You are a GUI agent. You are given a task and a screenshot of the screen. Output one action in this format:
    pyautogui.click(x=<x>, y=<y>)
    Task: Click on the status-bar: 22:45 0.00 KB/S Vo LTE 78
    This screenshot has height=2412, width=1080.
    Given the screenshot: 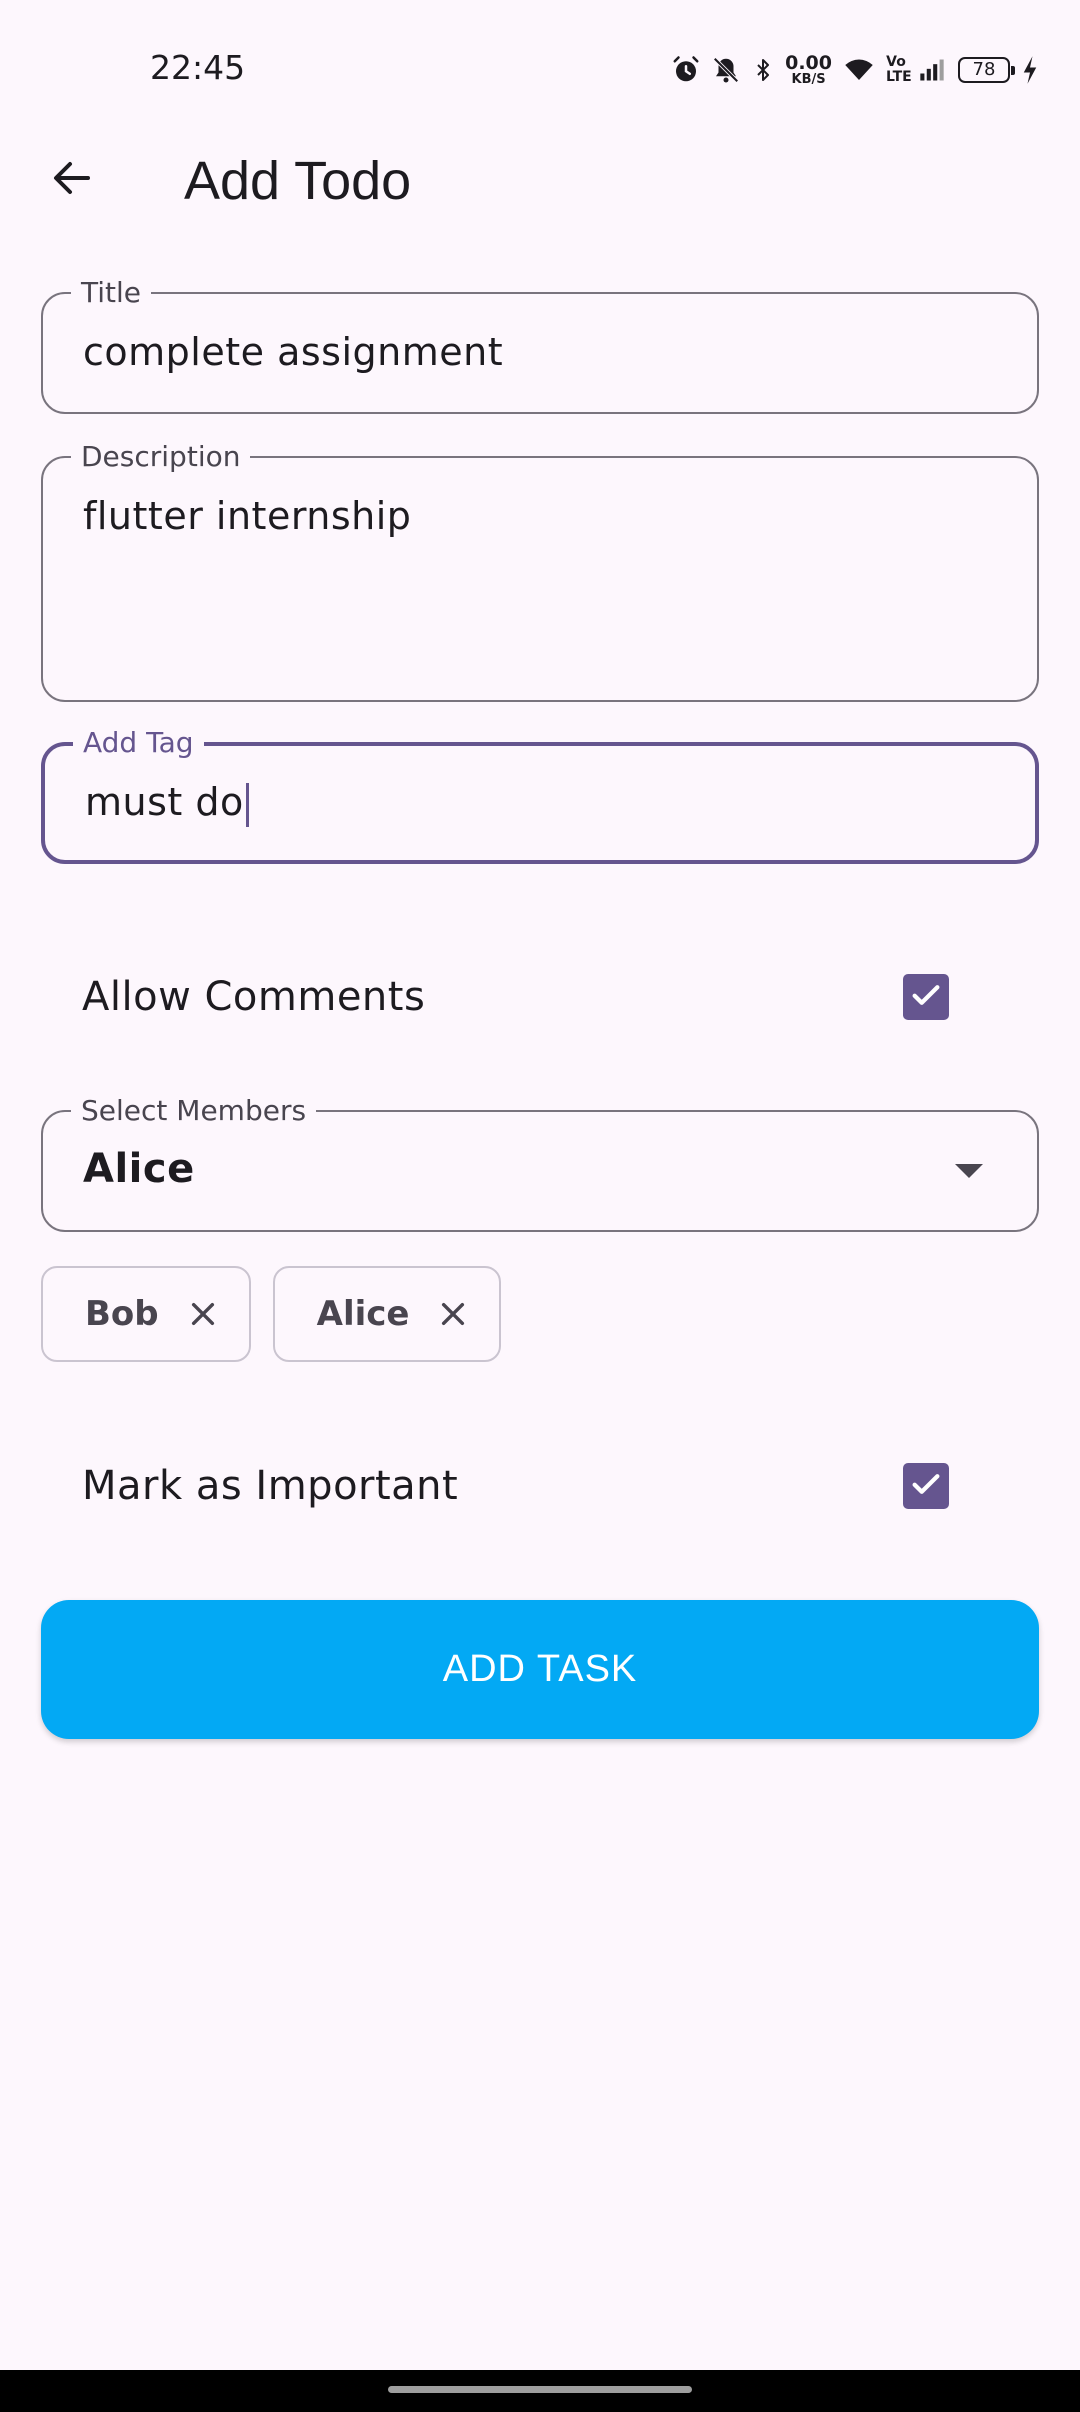 What is the action you would take?
    pyautogui.click(x=540, y=70)
    